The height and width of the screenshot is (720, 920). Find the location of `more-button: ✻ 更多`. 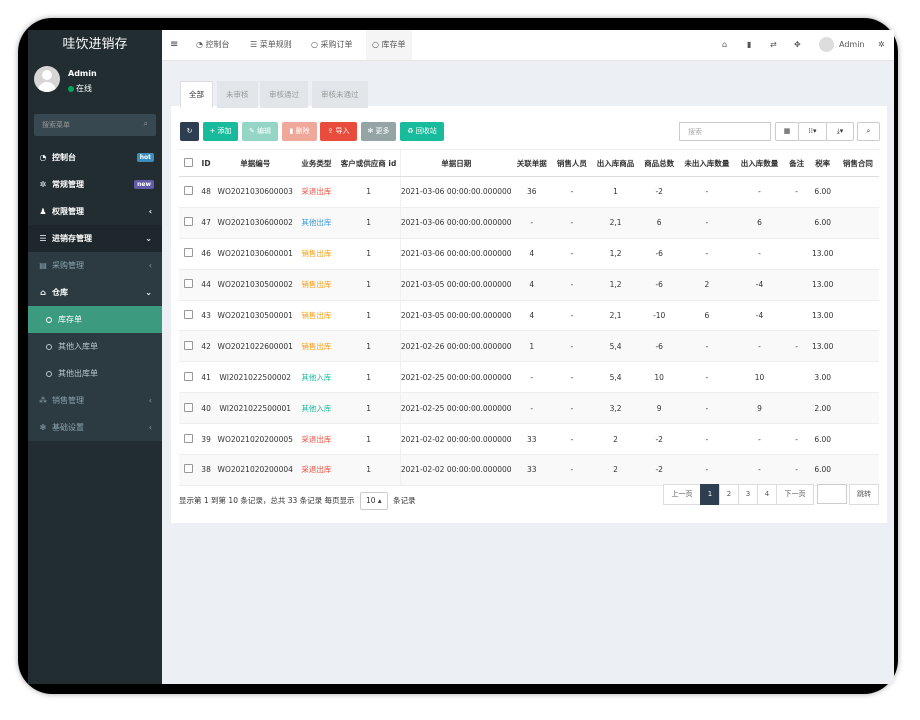

more-button: ✻ 更多 is located at coordinates (378, 131).